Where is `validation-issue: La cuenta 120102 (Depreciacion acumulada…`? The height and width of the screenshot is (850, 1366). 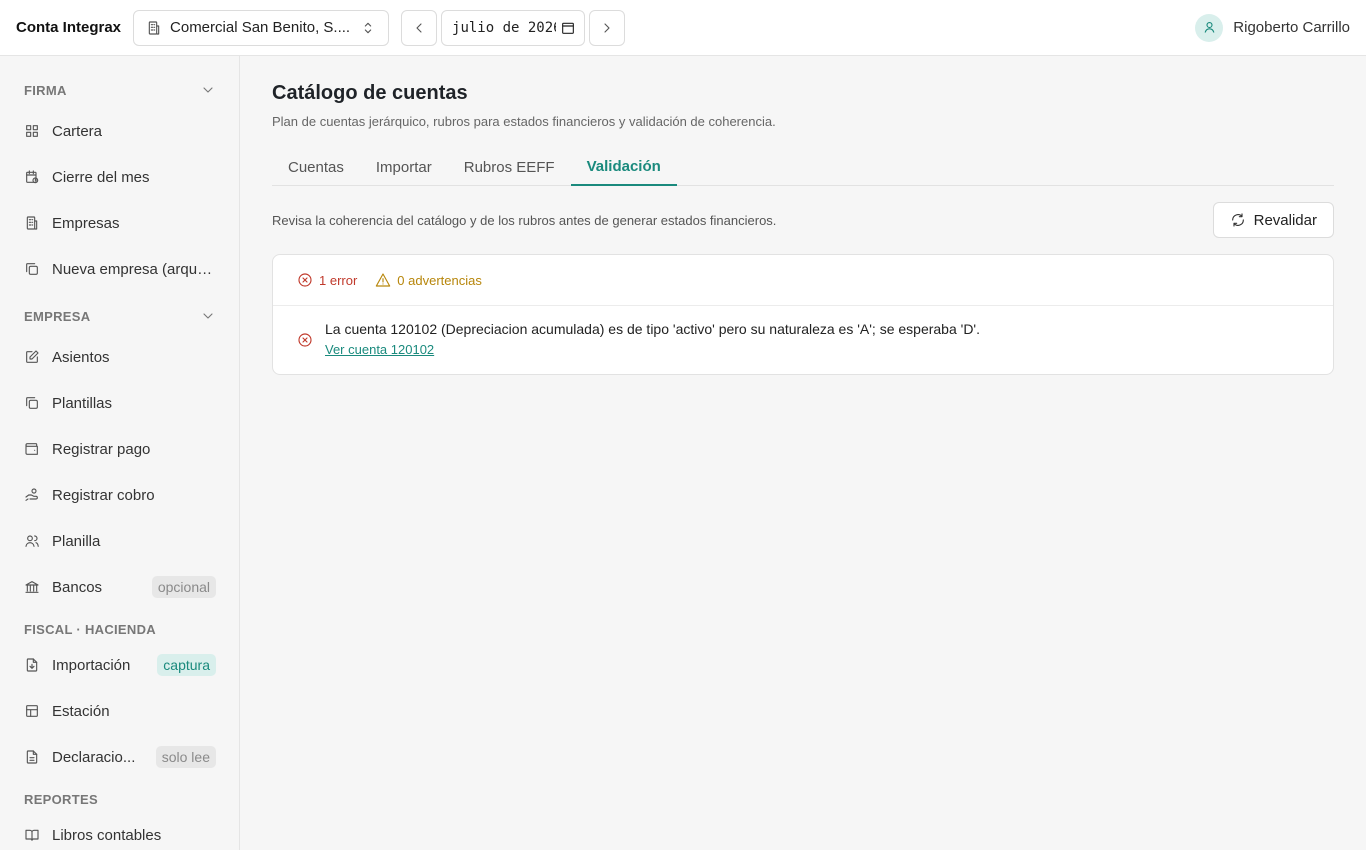
validation-issue: La cuenta 120102 (Depreciacion acumulada… is located at coordinates (803, 339).